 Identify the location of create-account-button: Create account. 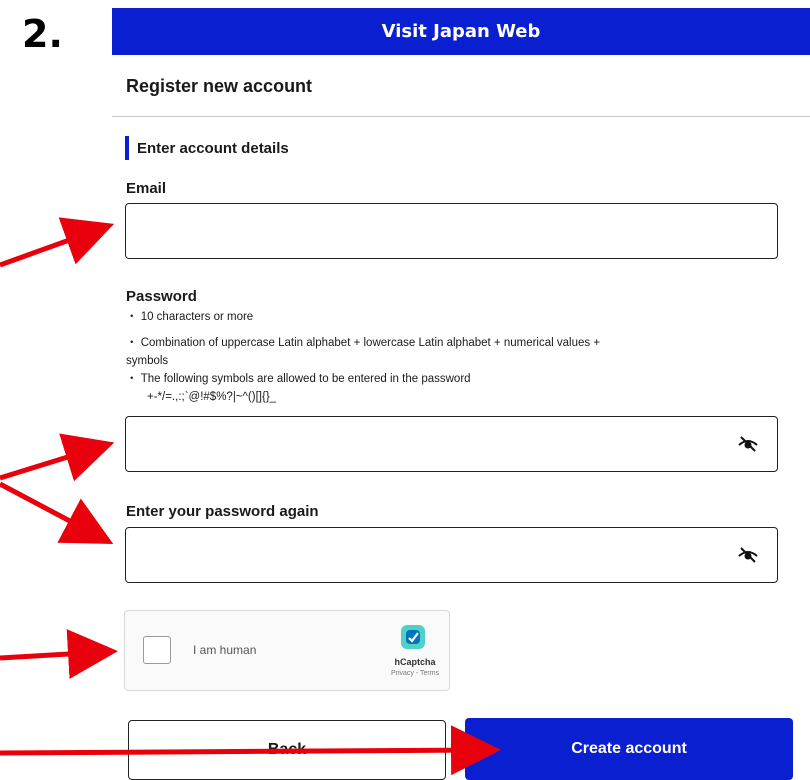
(629, 749).